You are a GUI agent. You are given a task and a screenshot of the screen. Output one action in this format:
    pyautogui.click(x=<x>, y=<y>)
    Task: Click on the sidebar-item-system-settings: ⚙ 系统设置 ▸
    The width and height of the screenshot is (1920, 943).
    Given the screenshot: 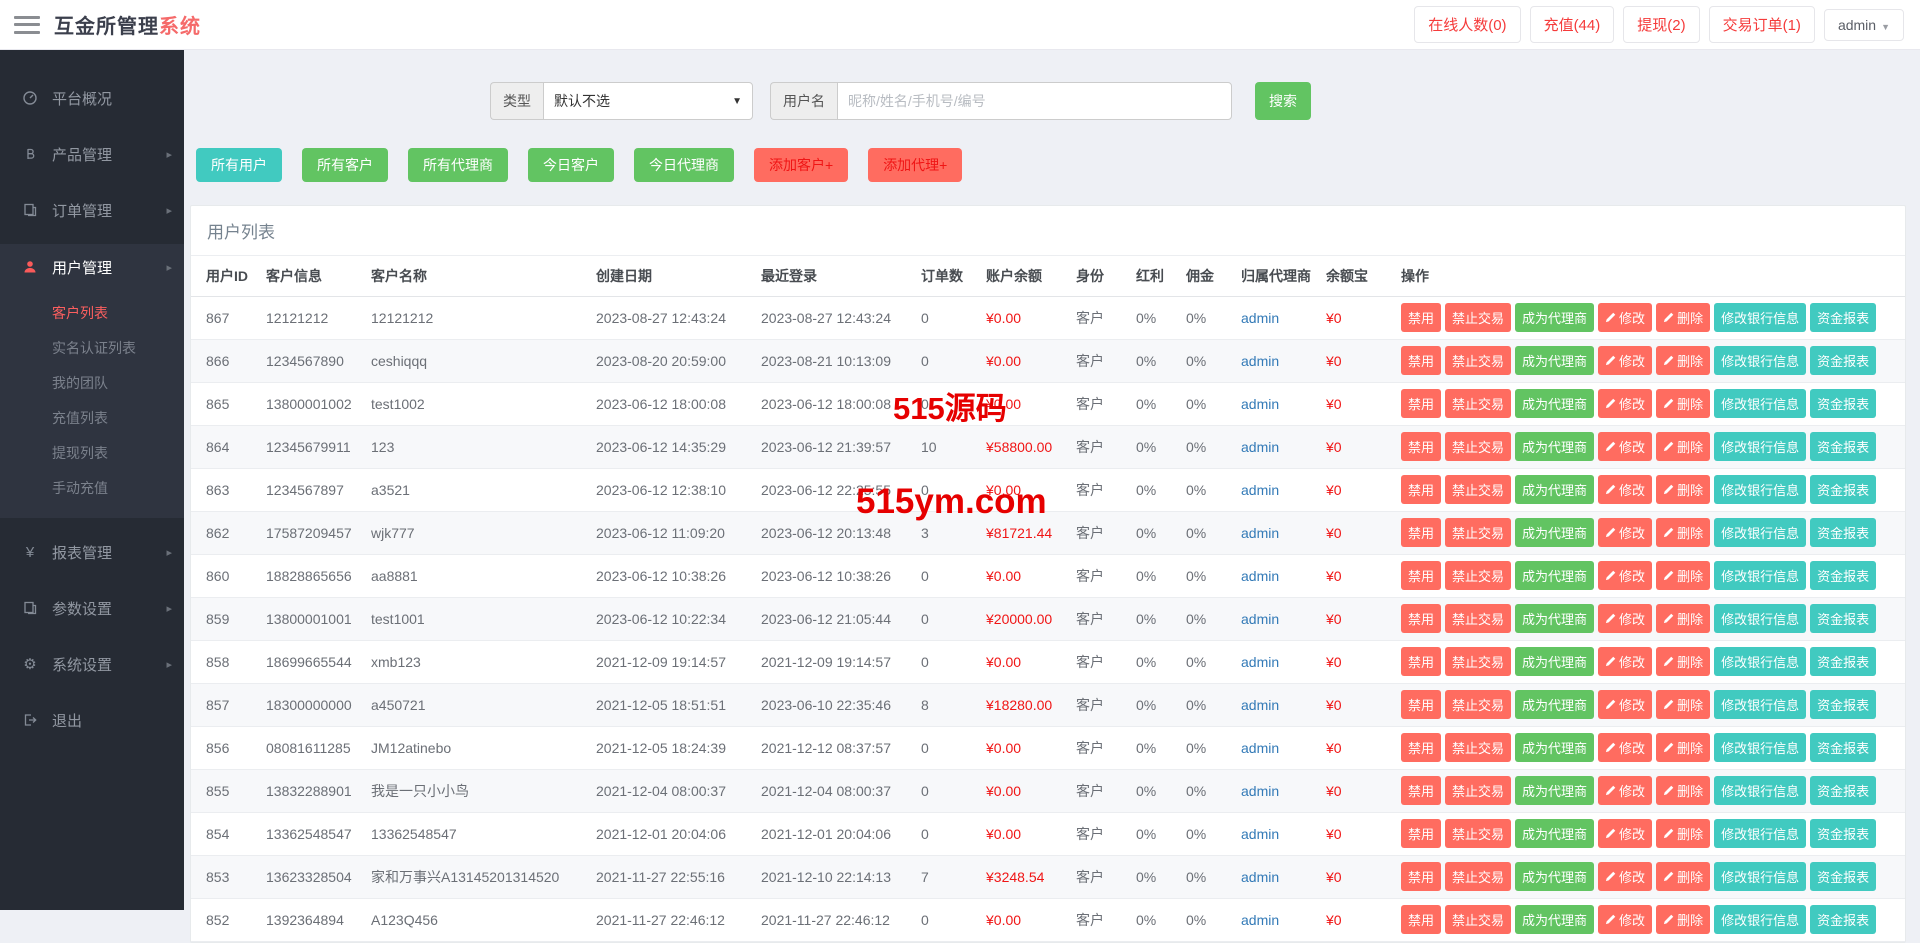 What is the action you would take?
    pyautogui.click(x=92, y=664)
    